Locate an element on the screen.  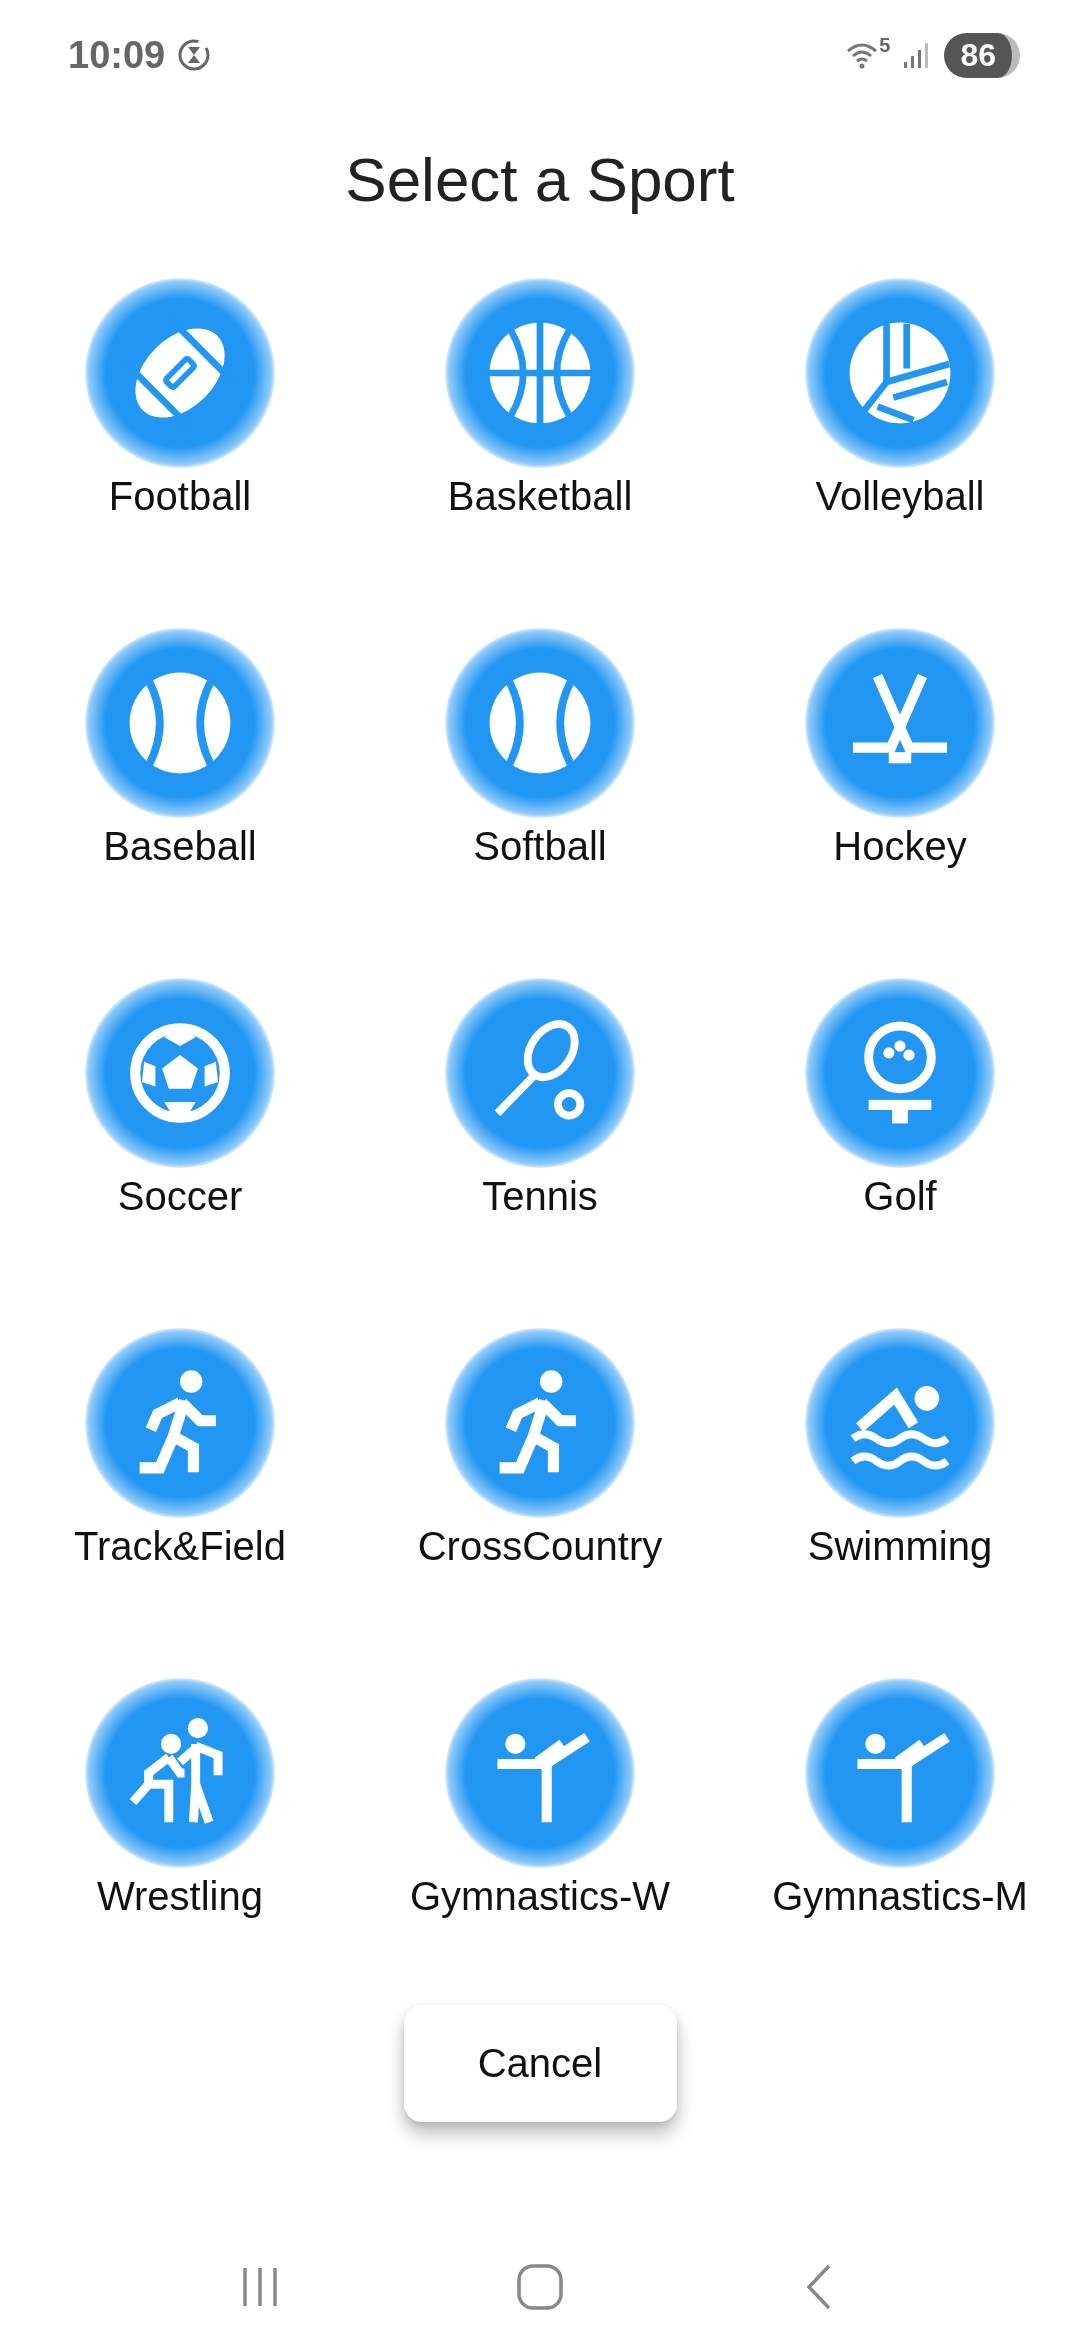
sport-button: Gymnastics-M is located at coordinates (900, 1799).